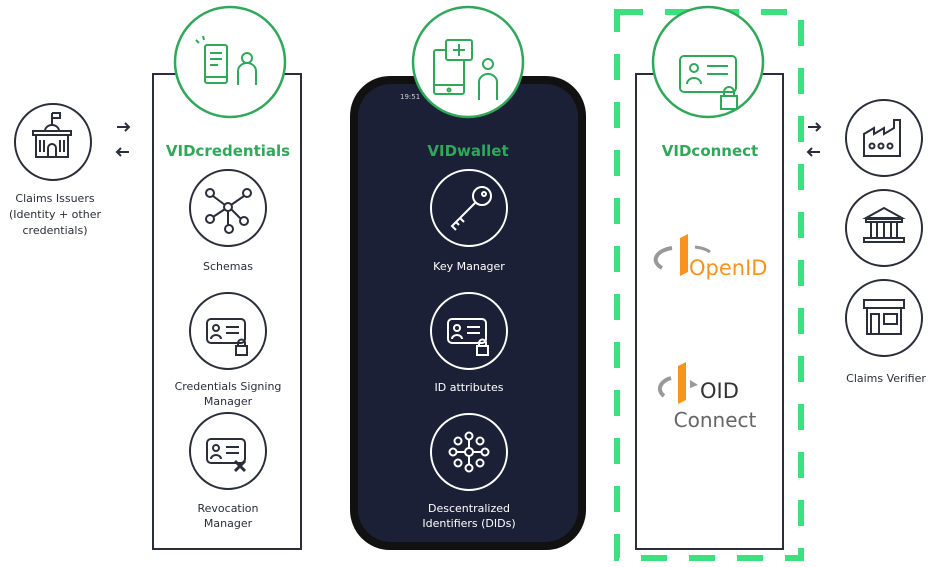  Describe the element at coordinates (228, 266) in the screenshot. I see `schemas-label: Schemas` at that location.